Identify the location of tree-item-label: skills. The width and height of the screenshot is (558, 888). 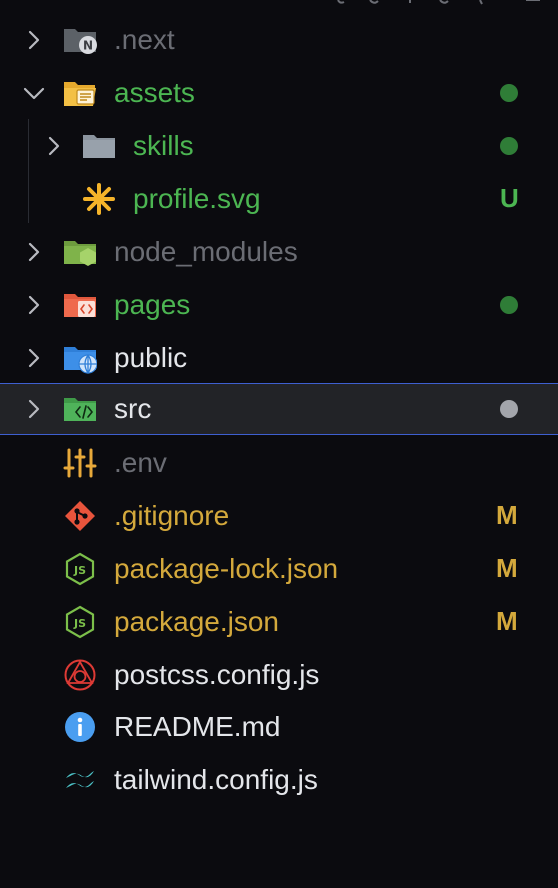
(163, 145).